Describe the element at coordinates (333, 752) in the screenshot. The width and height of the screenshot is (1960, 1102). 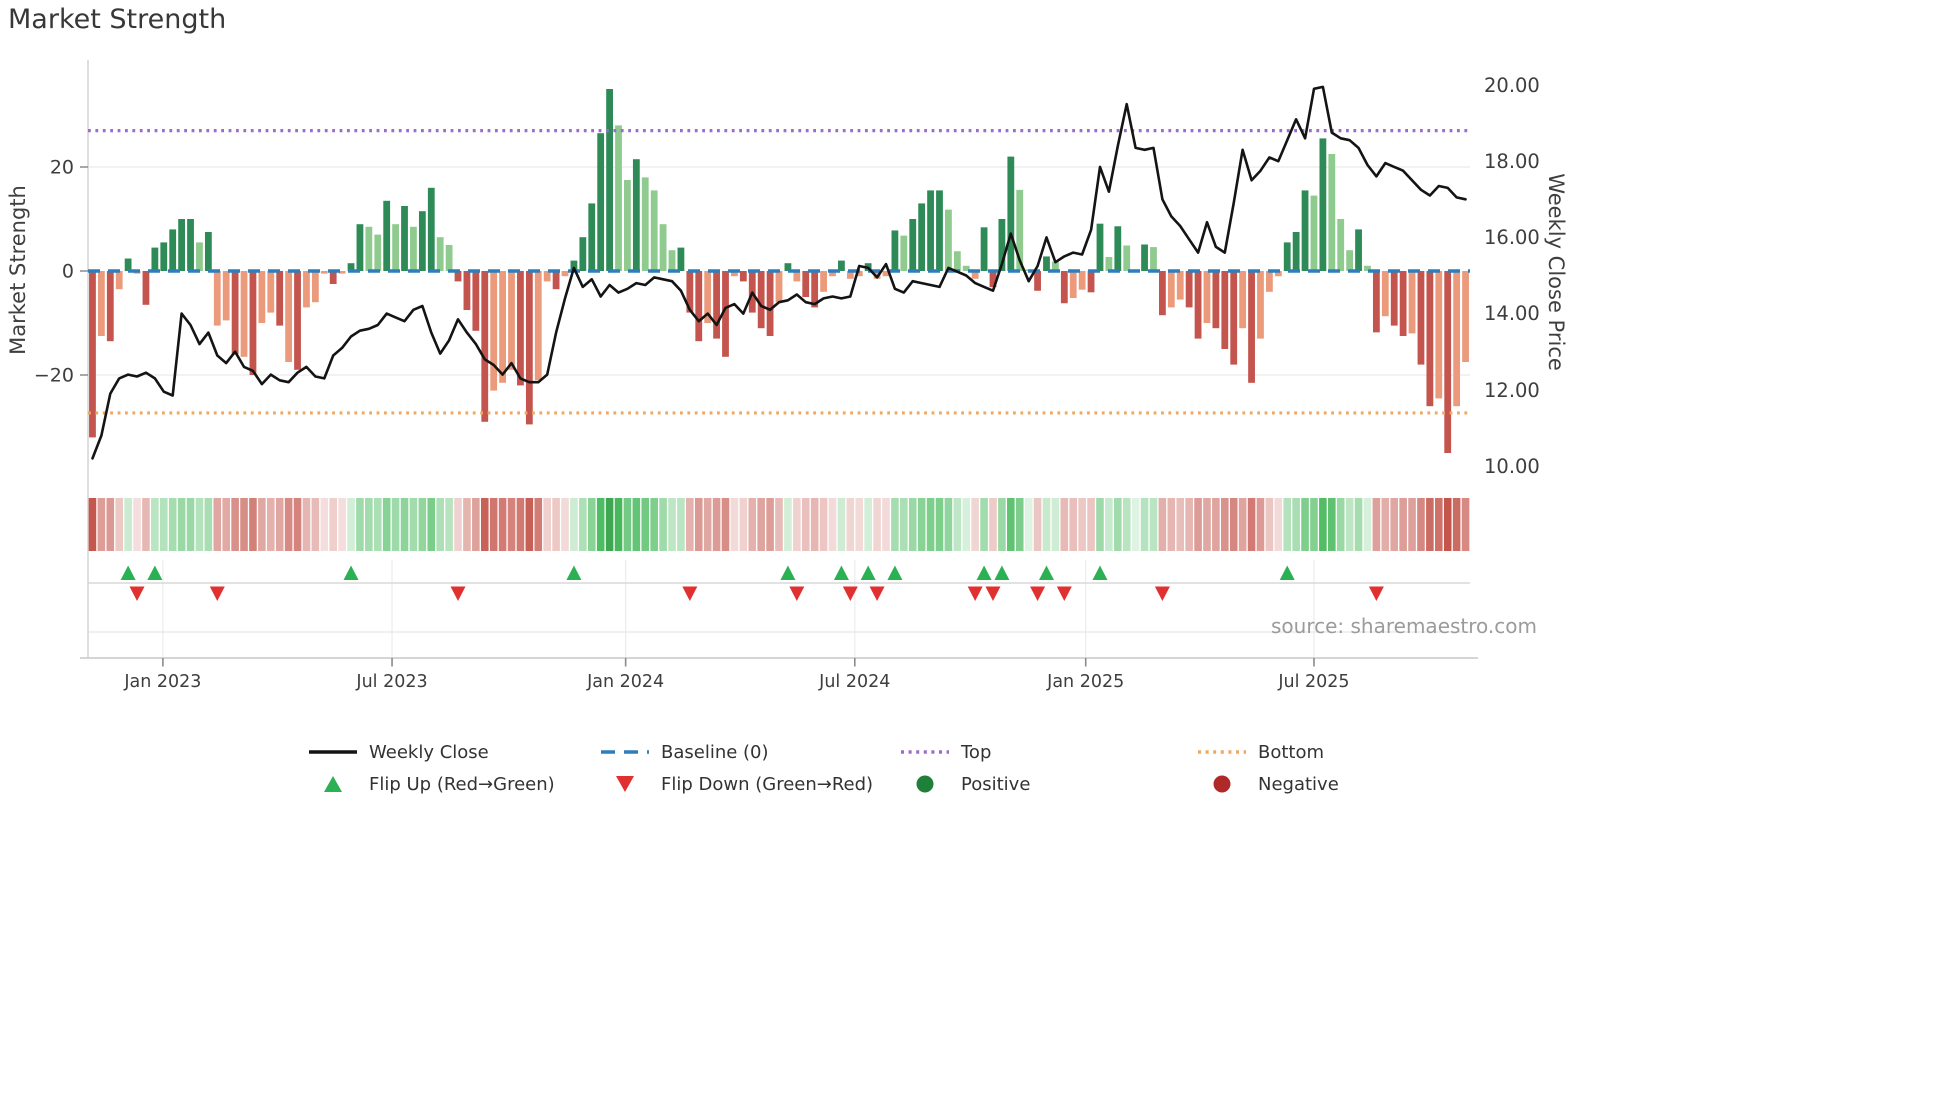
I see `weekly-close-line-icon` at that location.